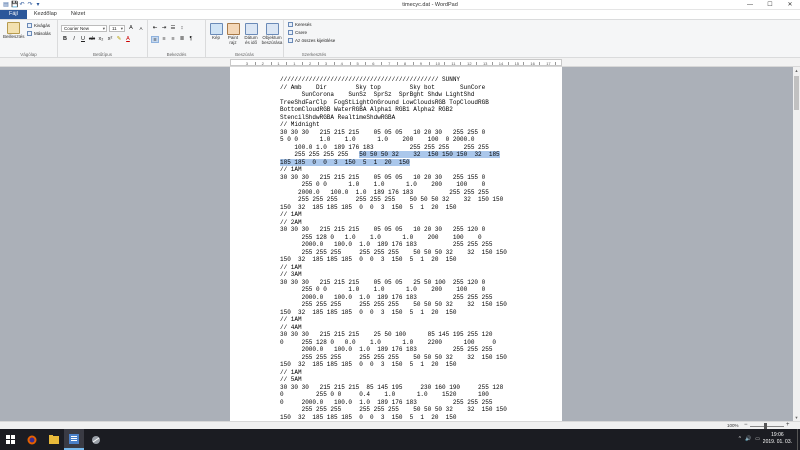 This screenshot has width=800, height=450. Describe the element at coordinates (92, 39) in the screenshot. I see `strikethrough-icon: ab` at that location.